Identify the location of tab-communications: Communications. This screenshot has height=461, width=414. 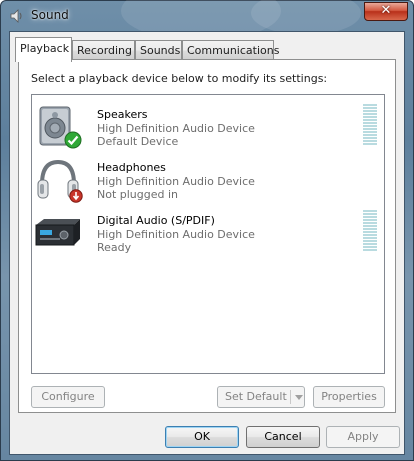
(230, 50).